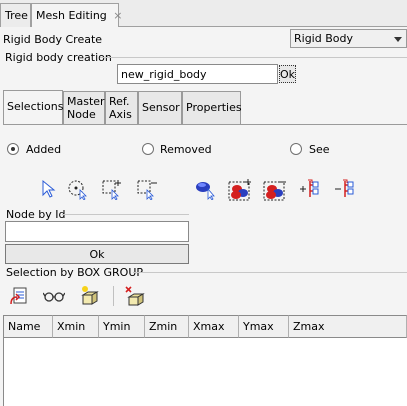 Image resolution: width=407 pixels, height=406 pixels. What do you see at coordinates (54, 296) in the screenshot?
I see `view-box-icon` at bounding box center [54, 296].